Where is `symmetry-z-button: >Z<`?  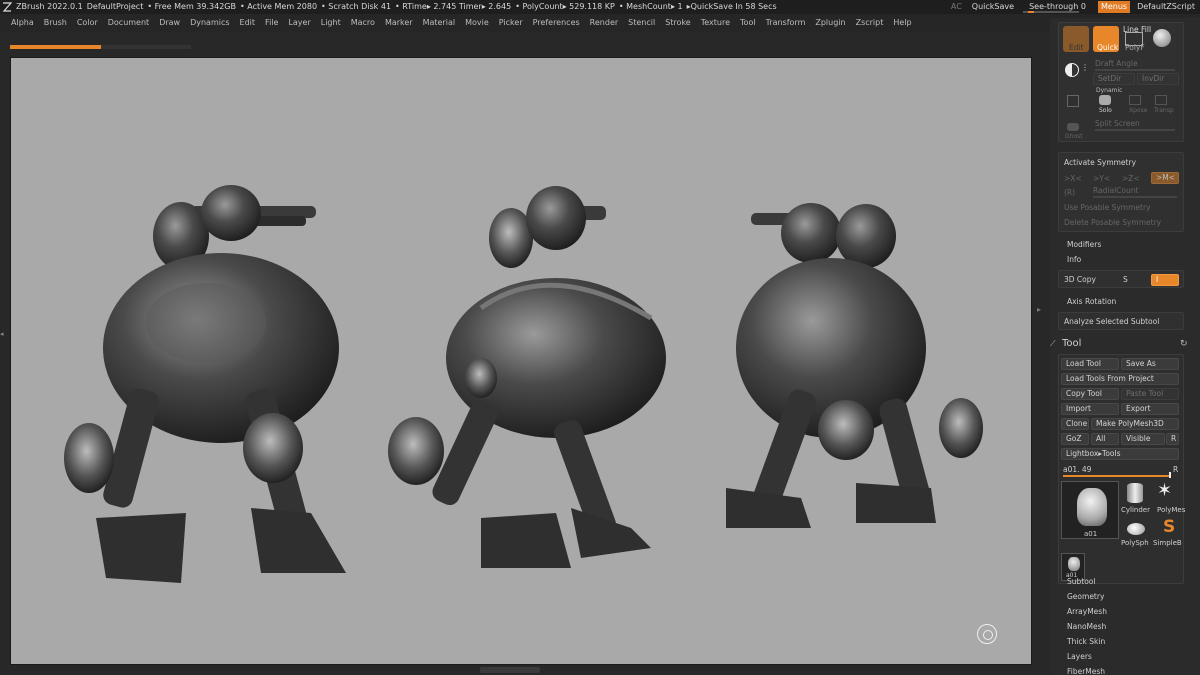 symmetry-z-button: >Z< is located at coordinates (1131, 178).